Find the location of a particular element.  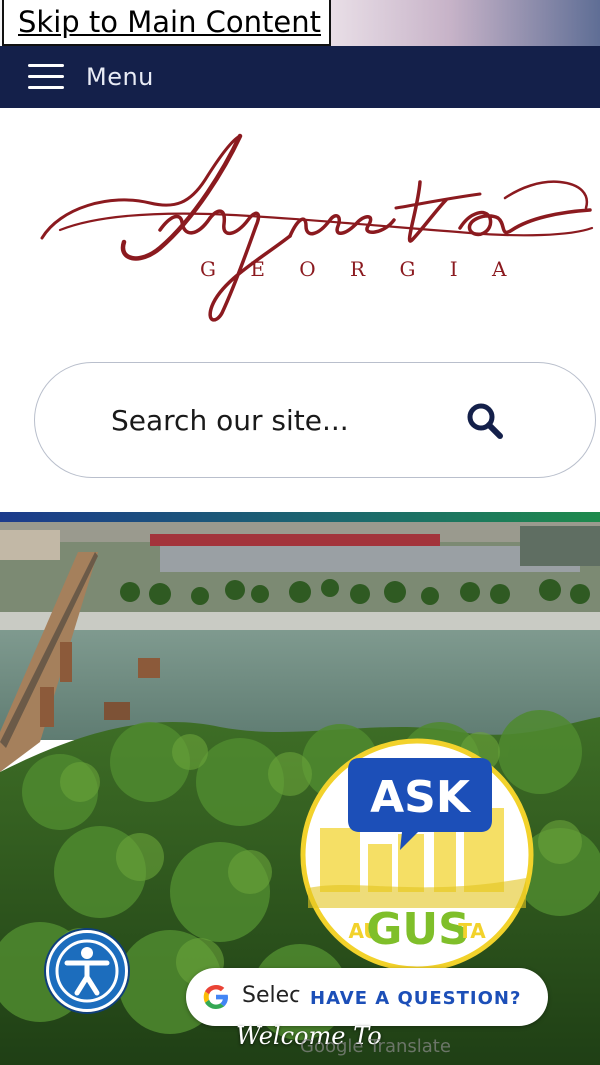

search-icon is located at coordinates (485, 421).